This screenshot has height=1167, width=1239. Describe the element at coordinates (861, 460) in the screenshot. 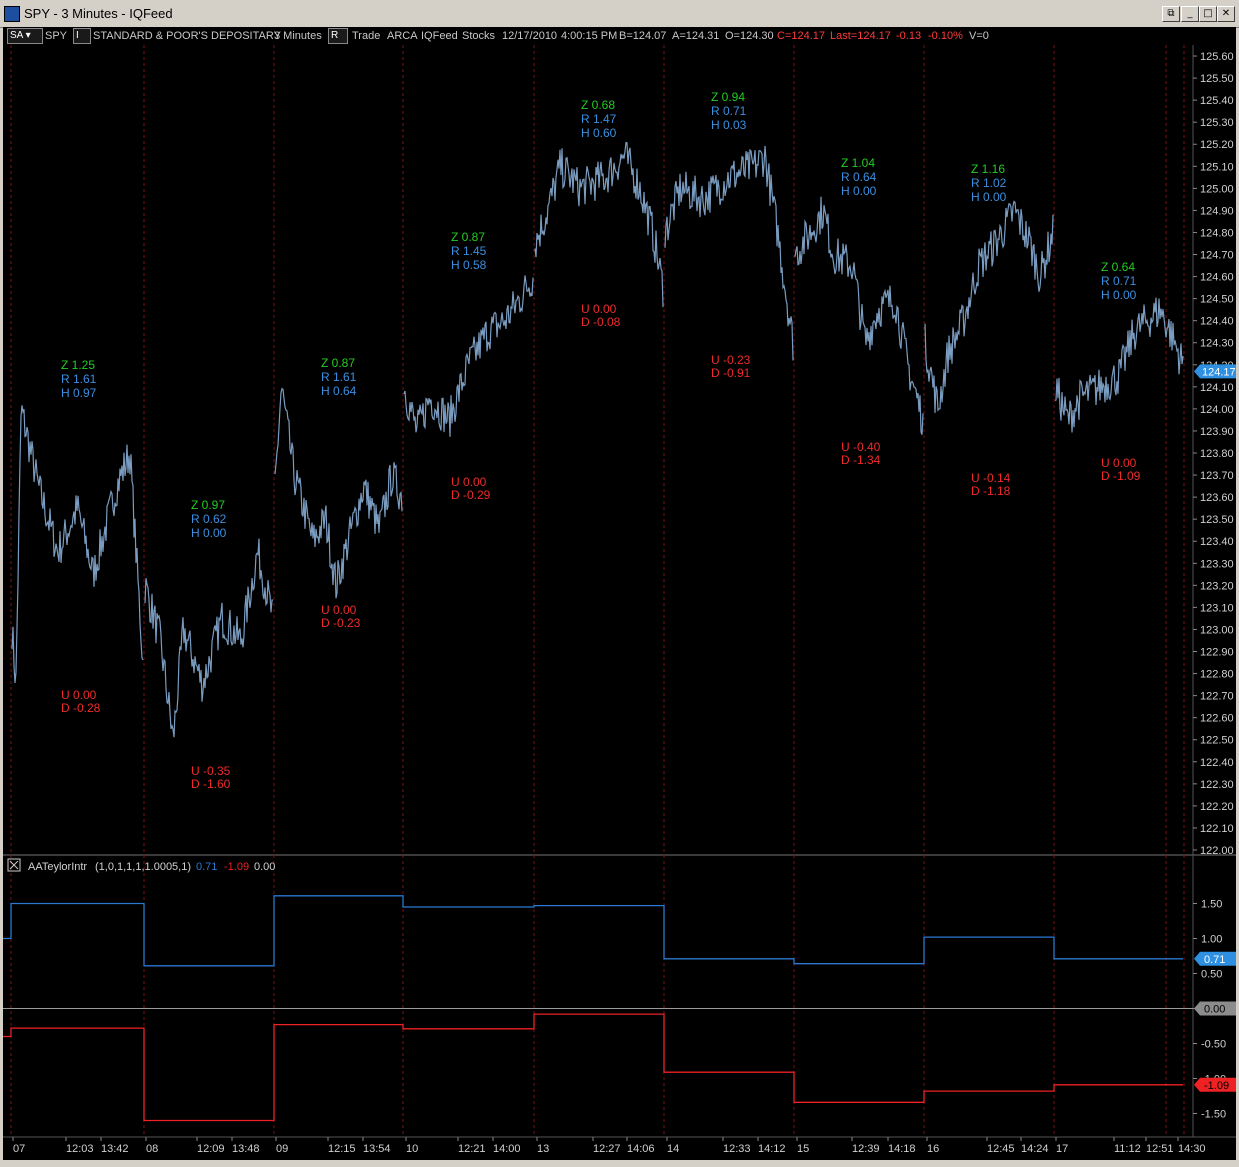

I see `annotation-bottom-label: D -1.34` at that location.